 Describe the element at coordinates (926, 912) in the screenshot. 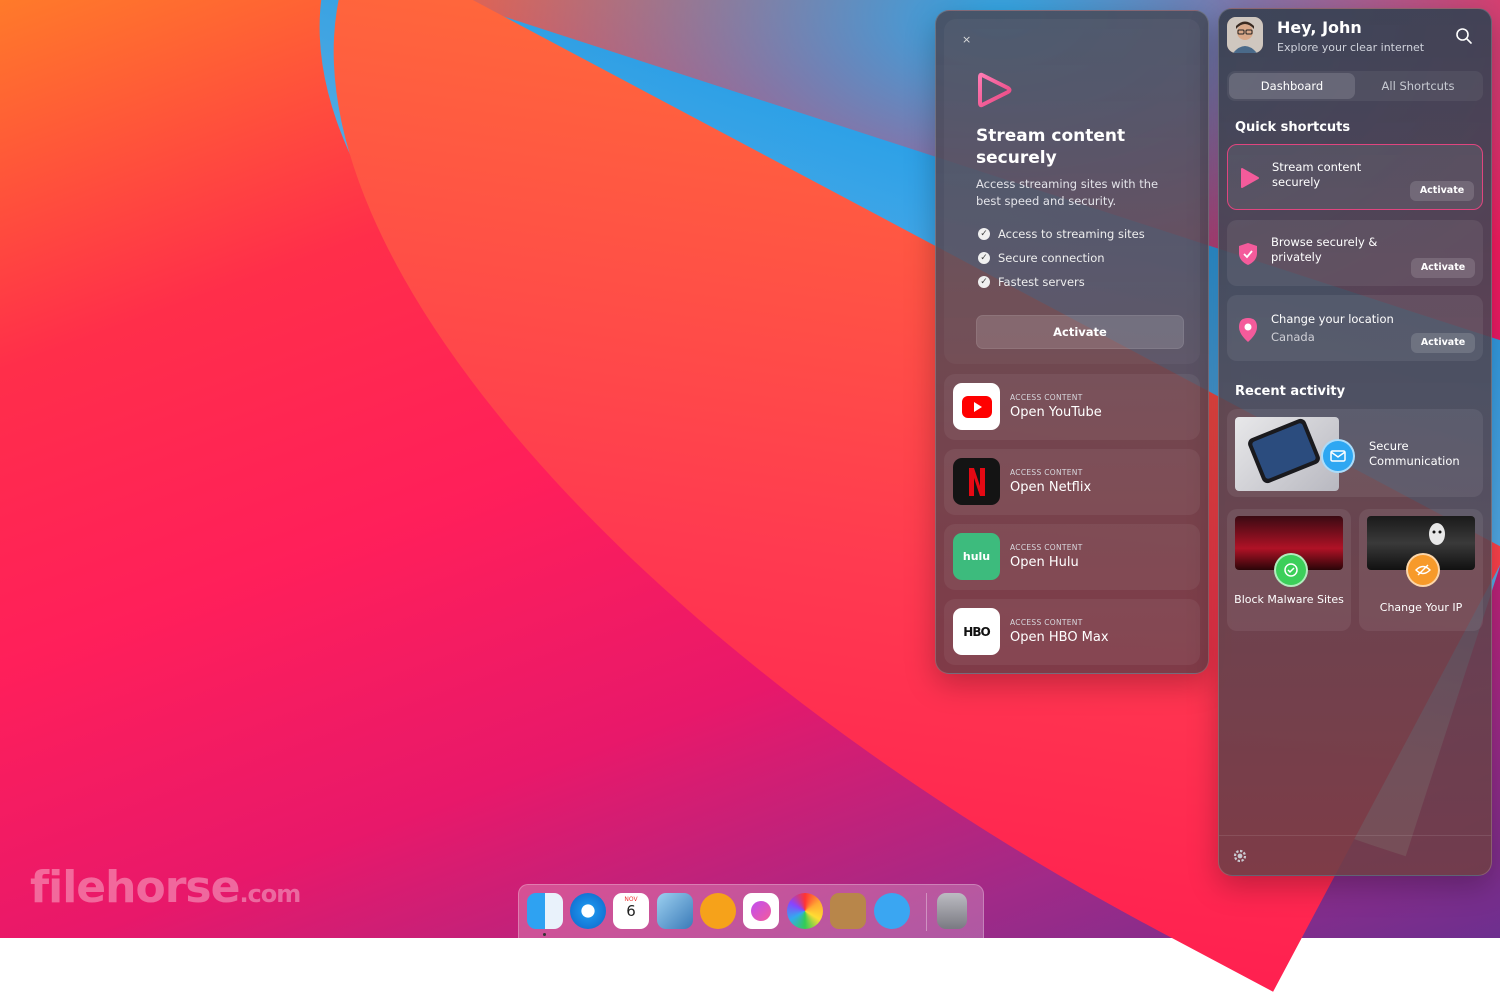

I see `dock-separator` at that location.